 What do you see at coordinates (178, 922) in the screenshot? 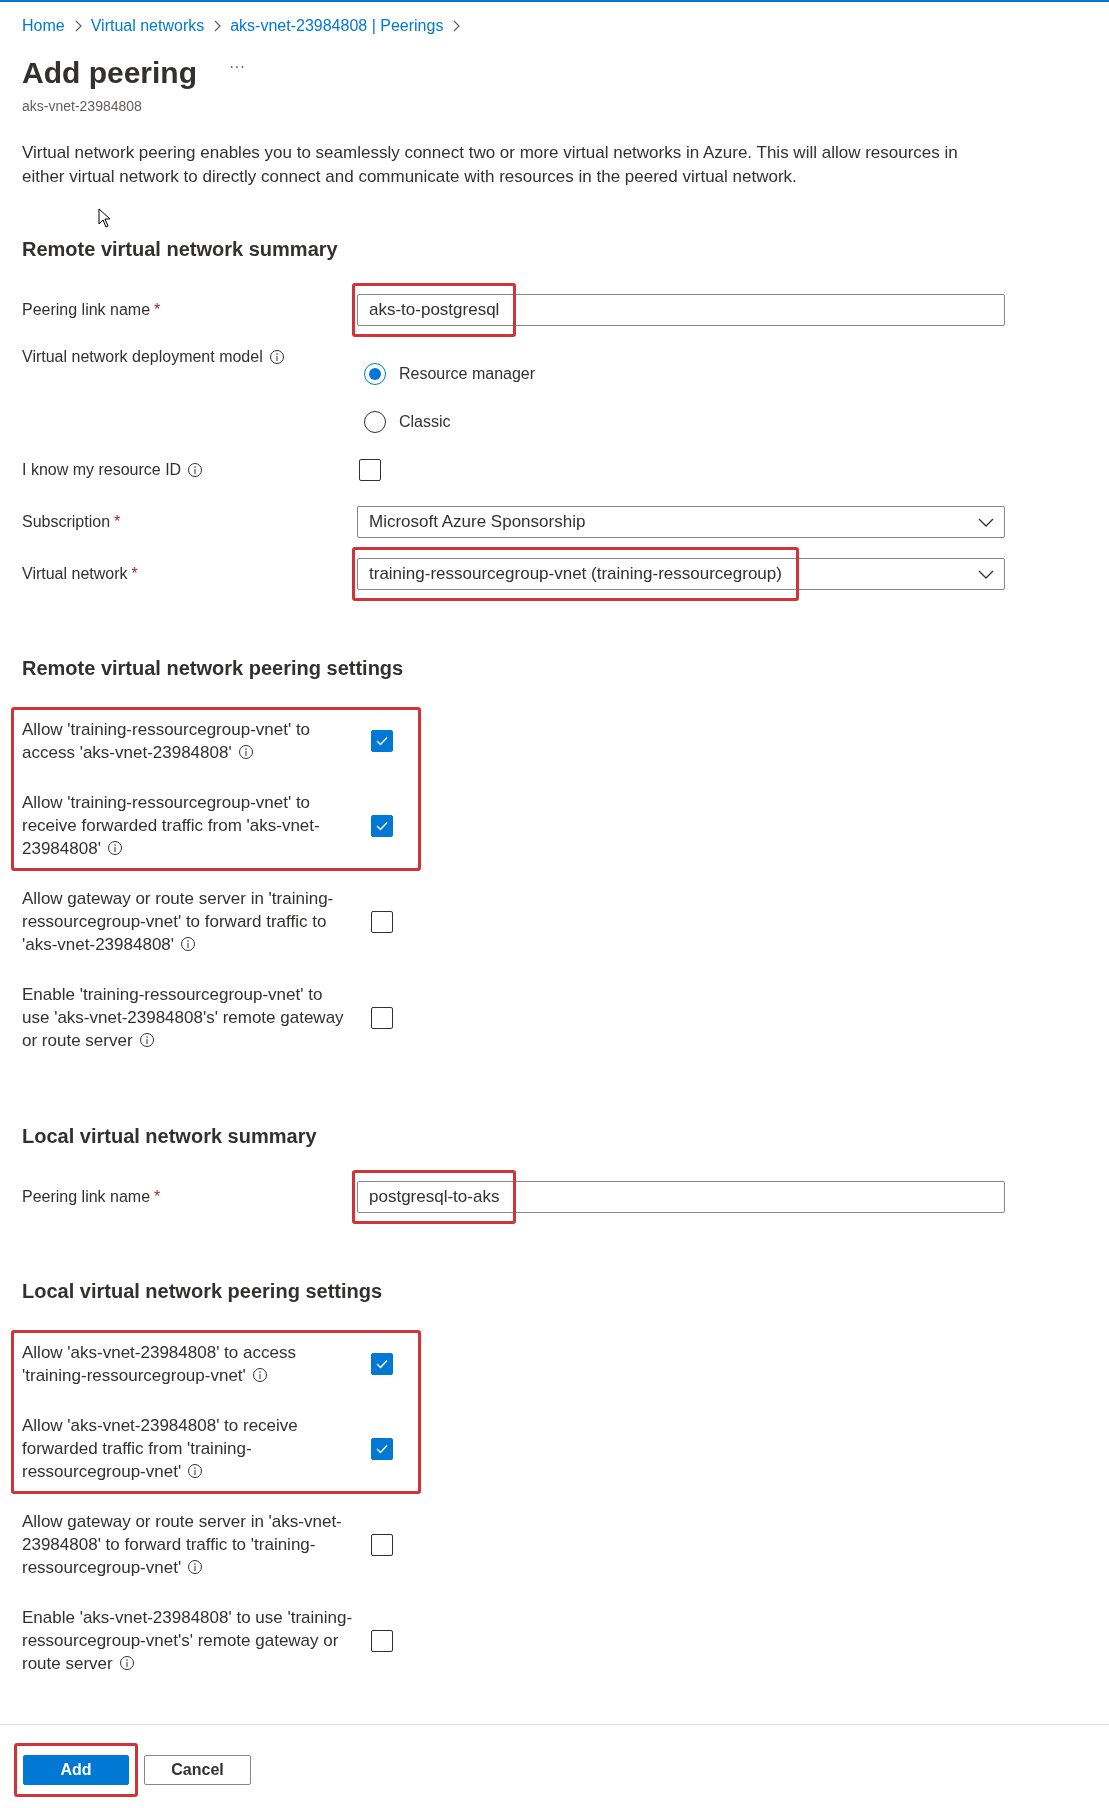
I see `option-label: Allow gateway or route server in 'training-ressourcegroup-vnet' to forward traffic to 'aks-vnet-23984808'` at bounding box center [178, 922].